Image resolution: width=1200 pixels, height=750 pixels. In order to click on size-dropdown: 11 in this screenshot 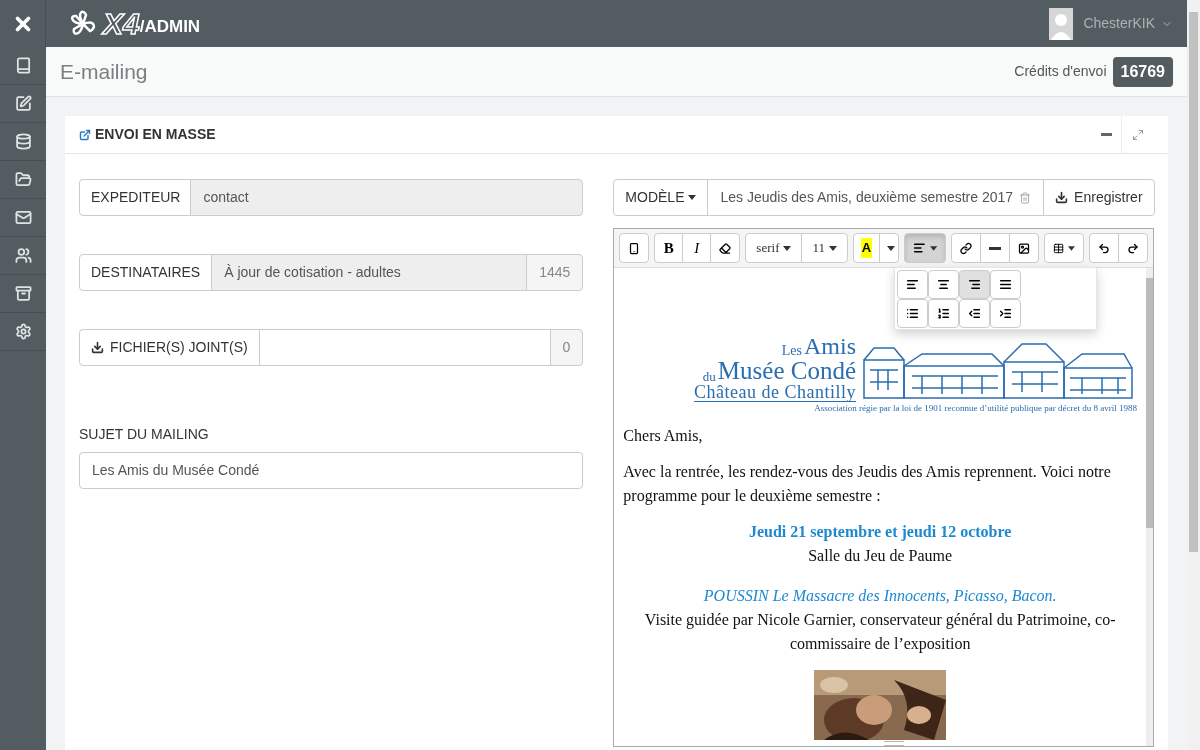, I will do `click(824, 248)`.